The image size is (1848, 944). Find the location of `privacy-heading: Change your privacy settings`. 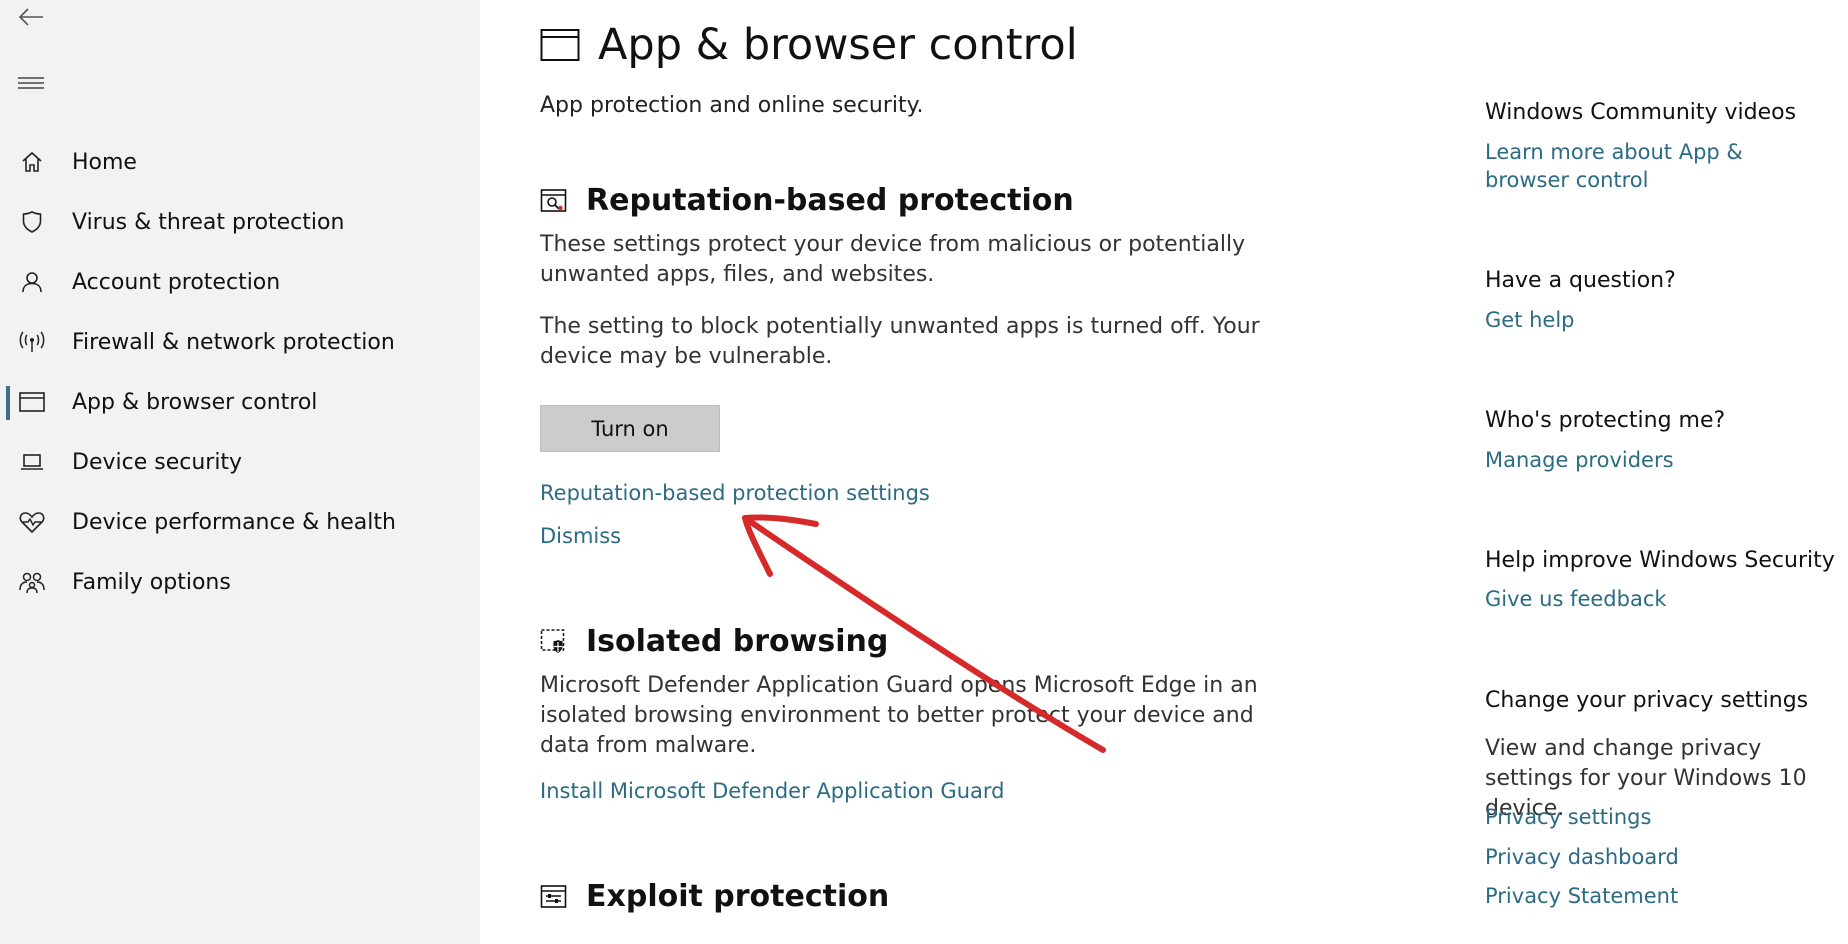

privacy-heading: Change your privacy settings is located at coordinates (1647, 700).